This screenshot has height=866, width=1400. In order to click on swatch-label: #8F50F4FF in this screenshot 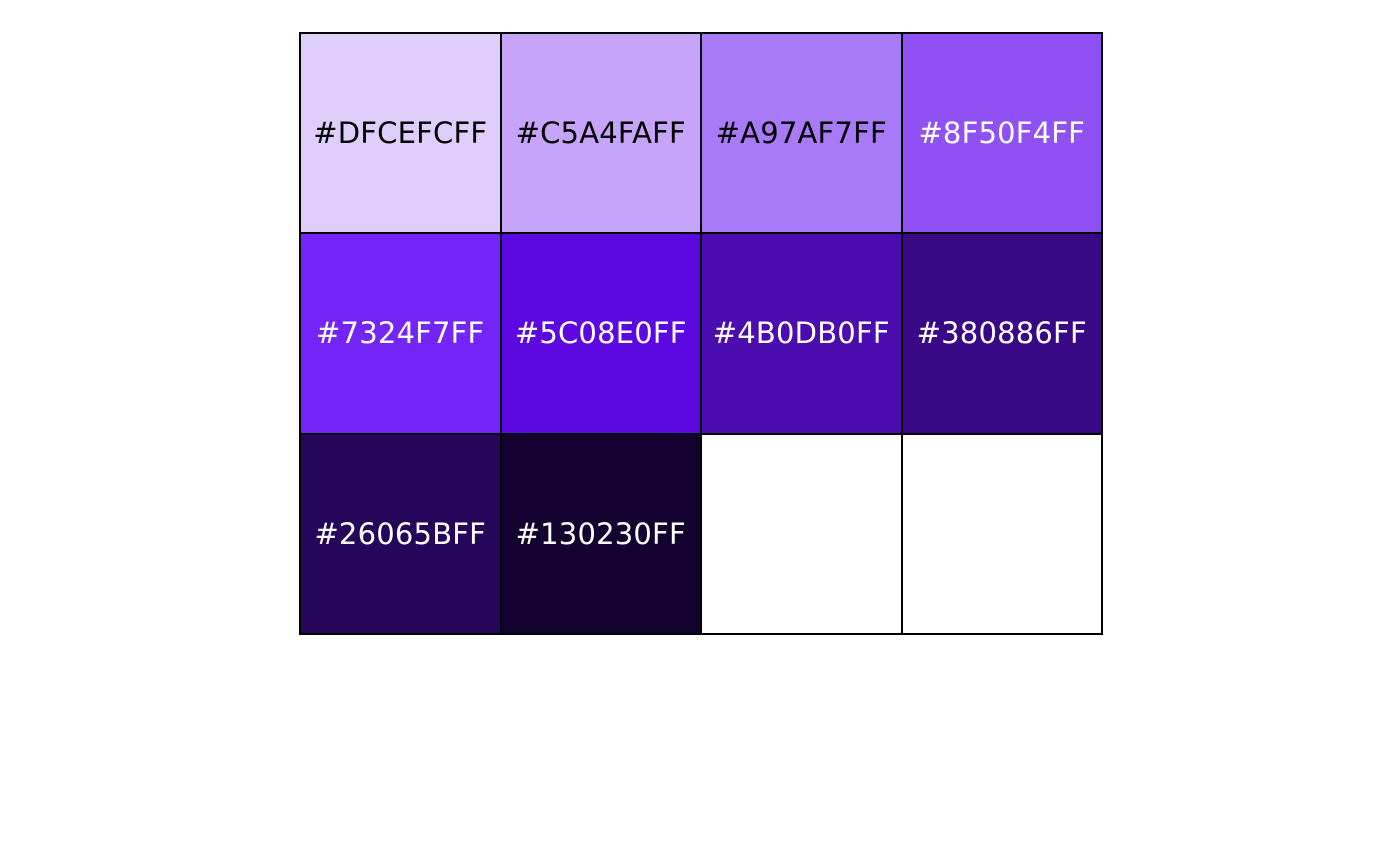, I will do `click(1002, 133)`.